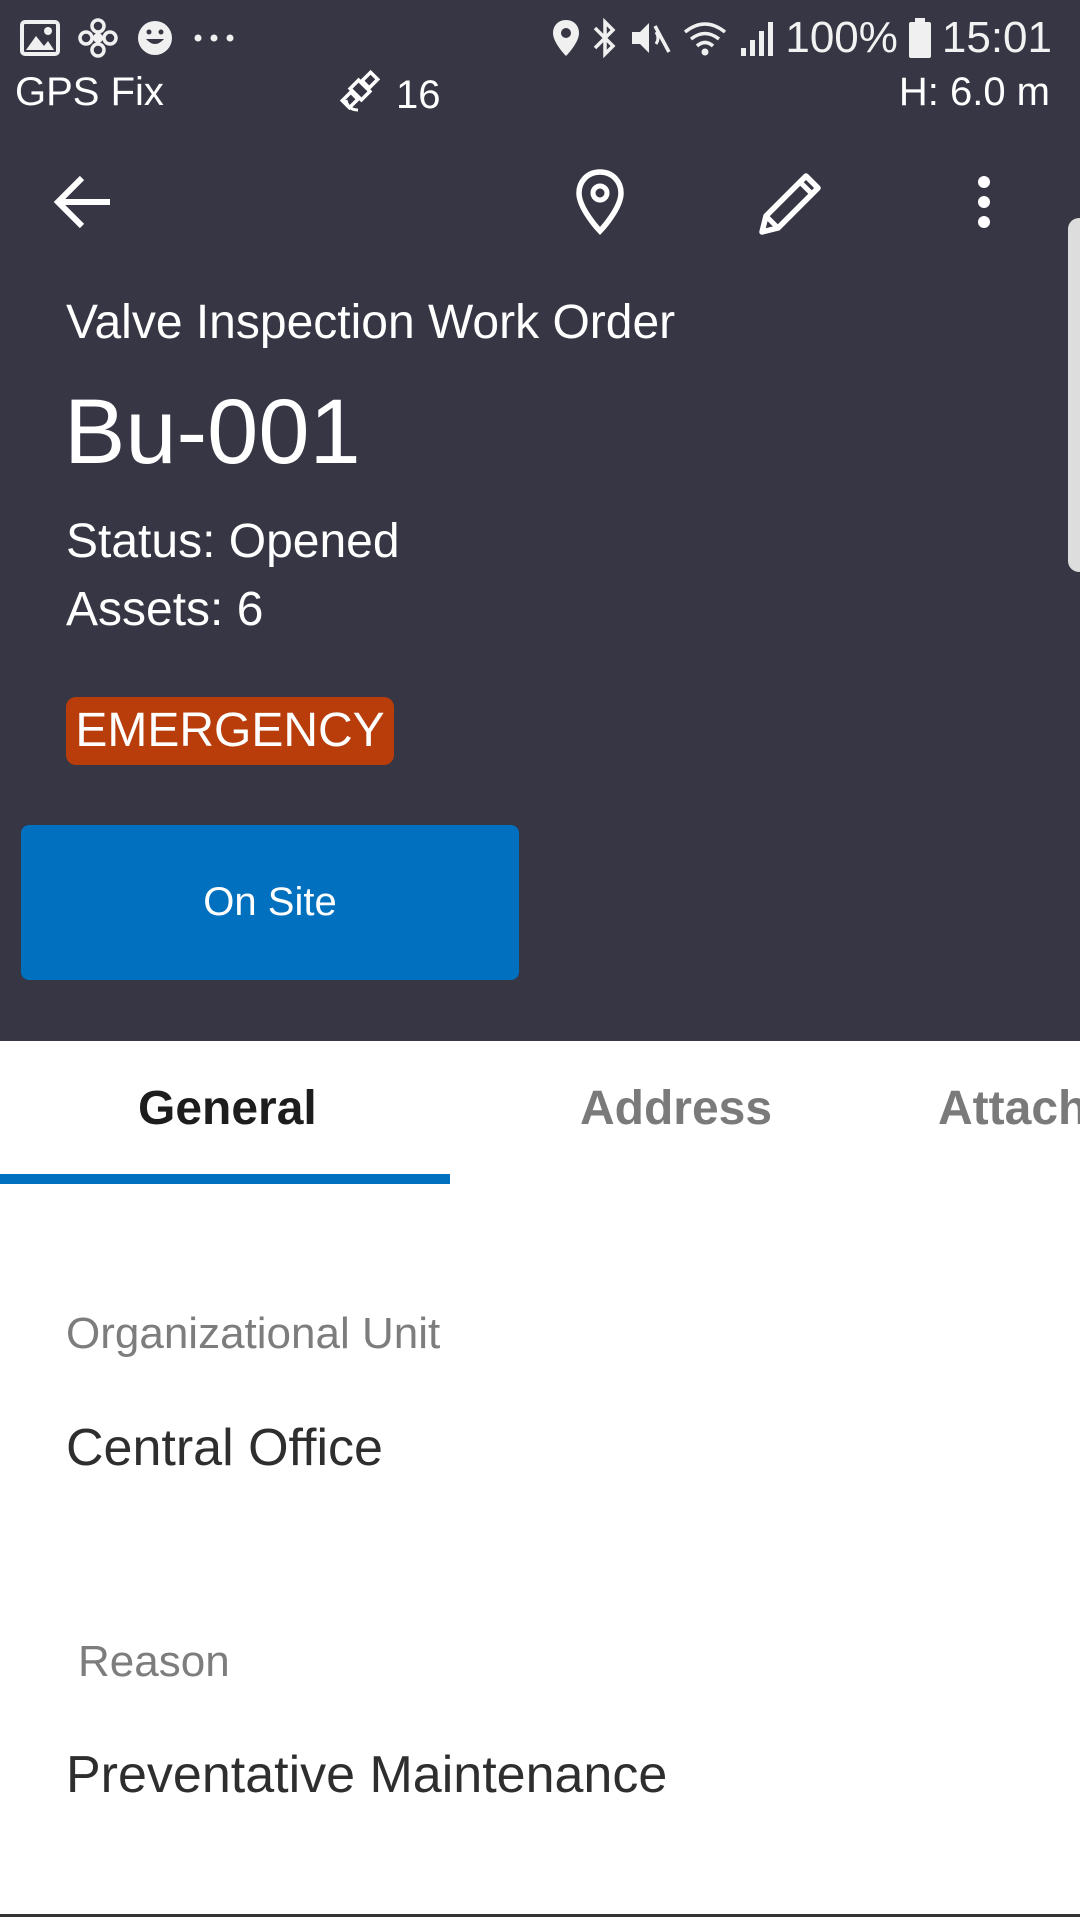  I want to click on back-button, so click(84, 204).